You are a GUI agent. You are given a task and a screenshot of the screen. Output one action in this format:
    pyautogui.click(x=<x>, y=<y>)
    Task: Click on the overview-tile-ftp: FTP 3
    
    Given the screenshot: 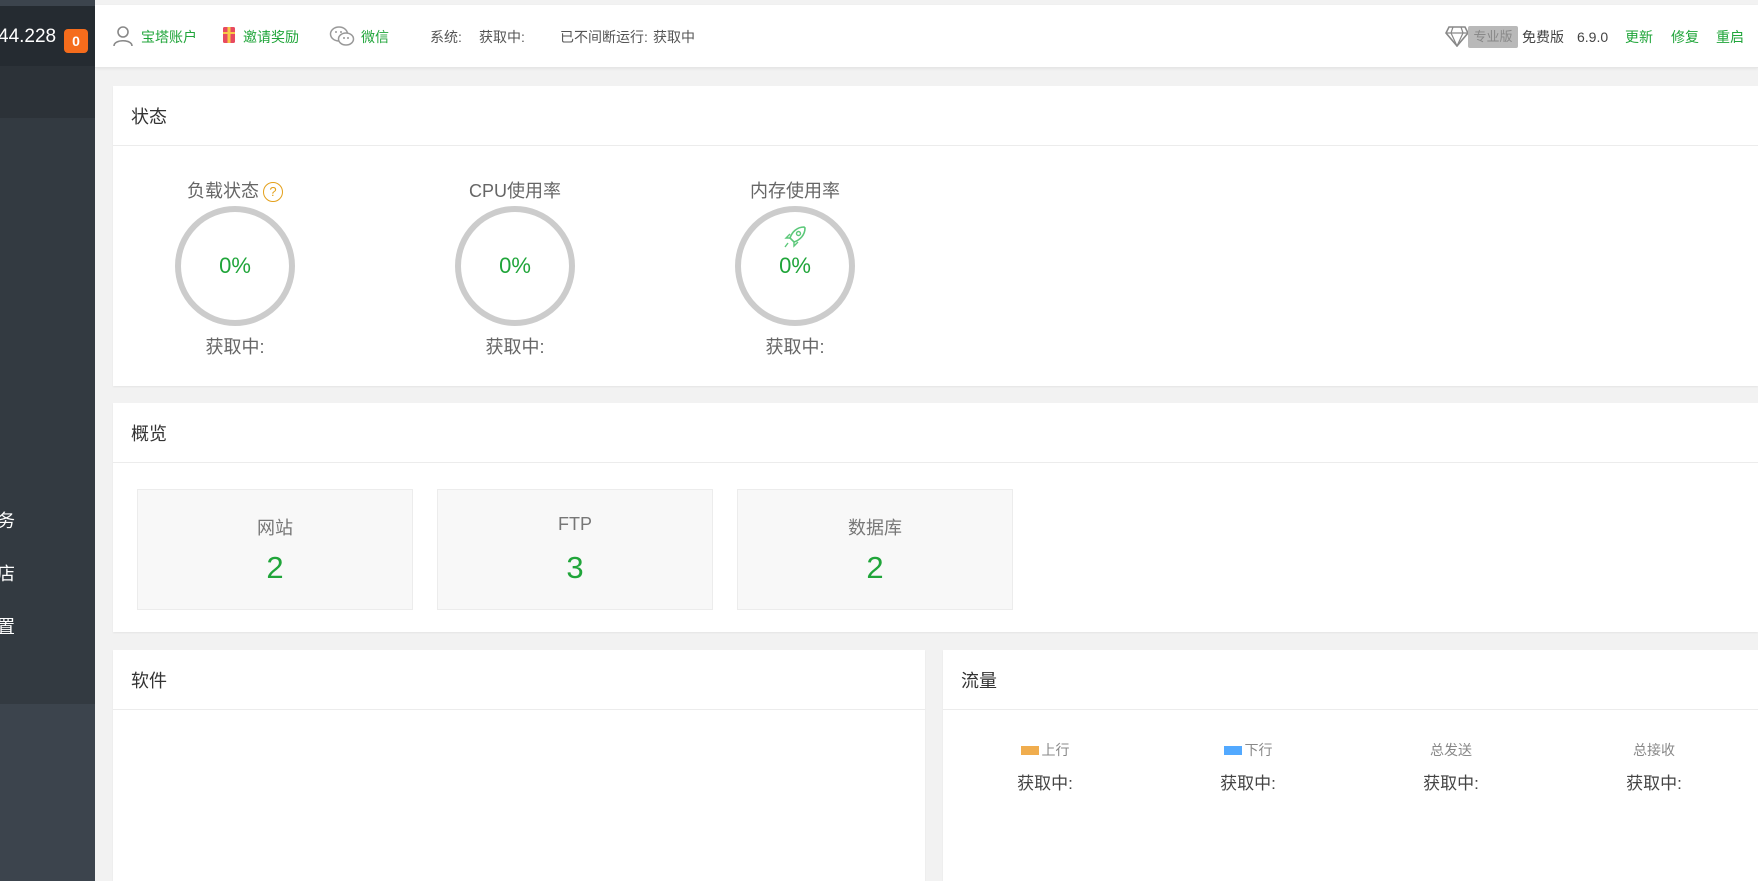 What is the action you would take?
    pyautogui.click(x=575, y=549)
    